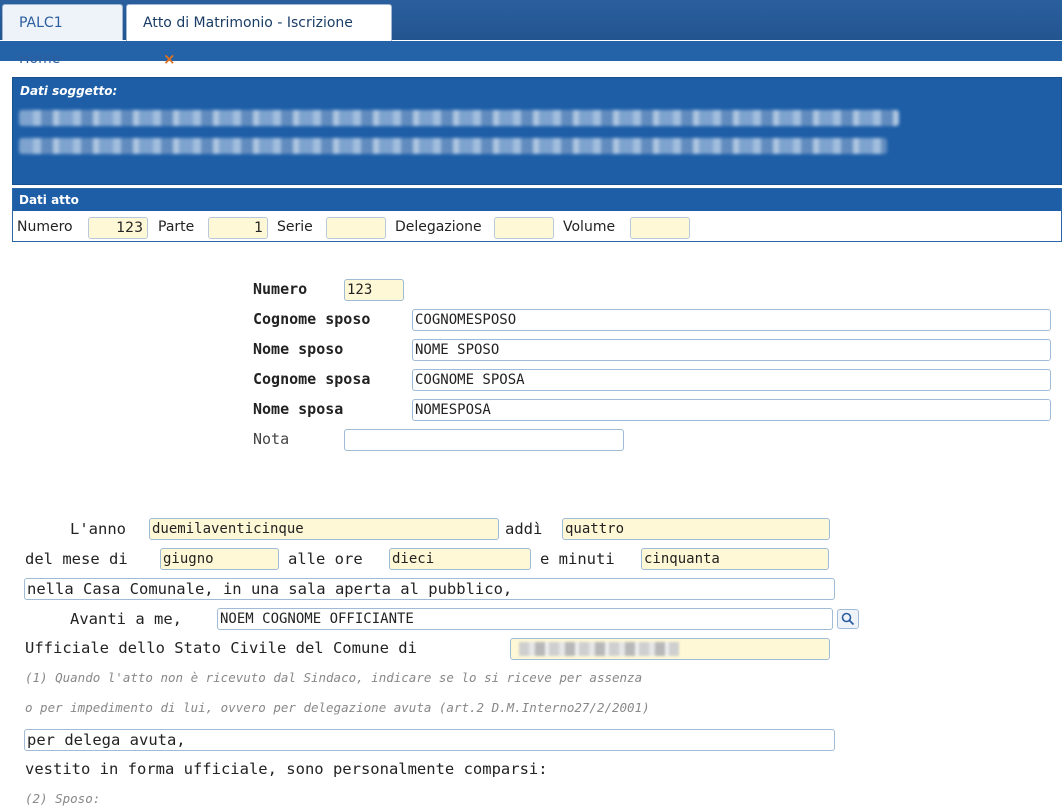  I want to click on cognome-sposo-field: COGNOMESPOSO, so click(731, 320).